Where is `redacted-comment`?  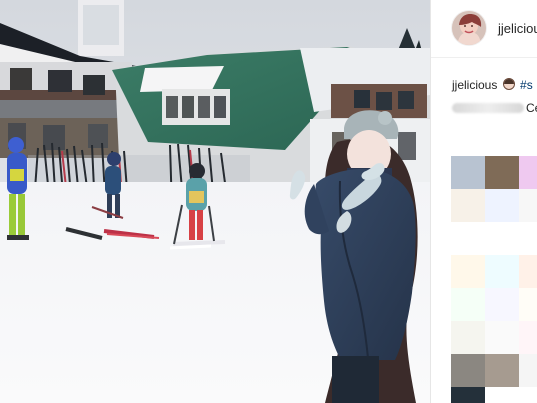
redacted-comment is located at coordinates (488, 108).